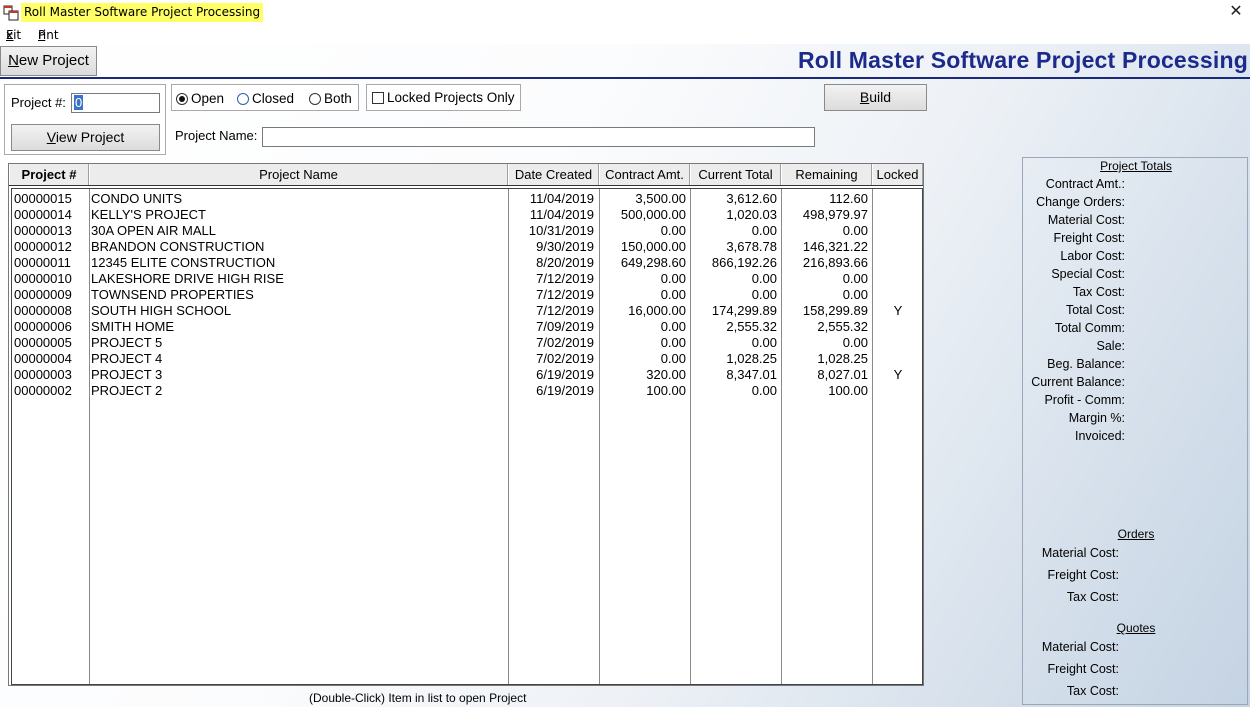 This screenshot has height=707, width=1250. I want to click on totals-label: Tax Cost:, so click(1092, 691).